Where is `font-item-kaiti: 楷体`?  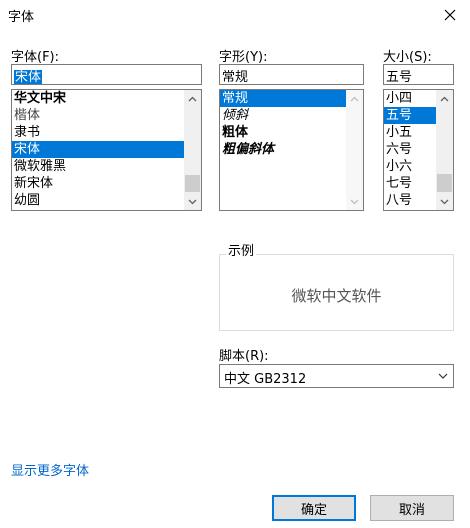
font-item-kaiti: 楷体 is located at coordinates (98, 115).